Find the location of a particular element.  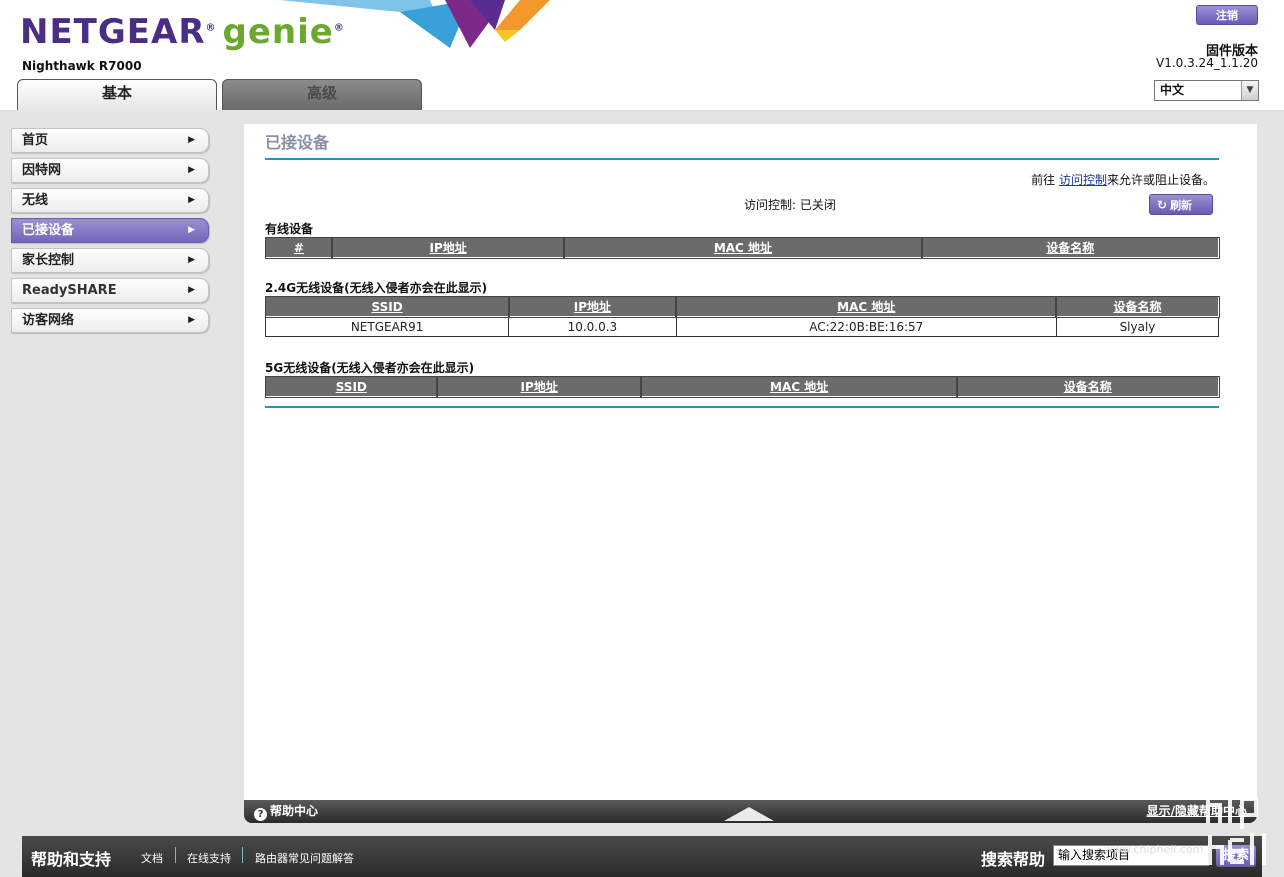

sidebar-item-readyshare: ReadySHARE ▶ is located at coordinates (110, 290).